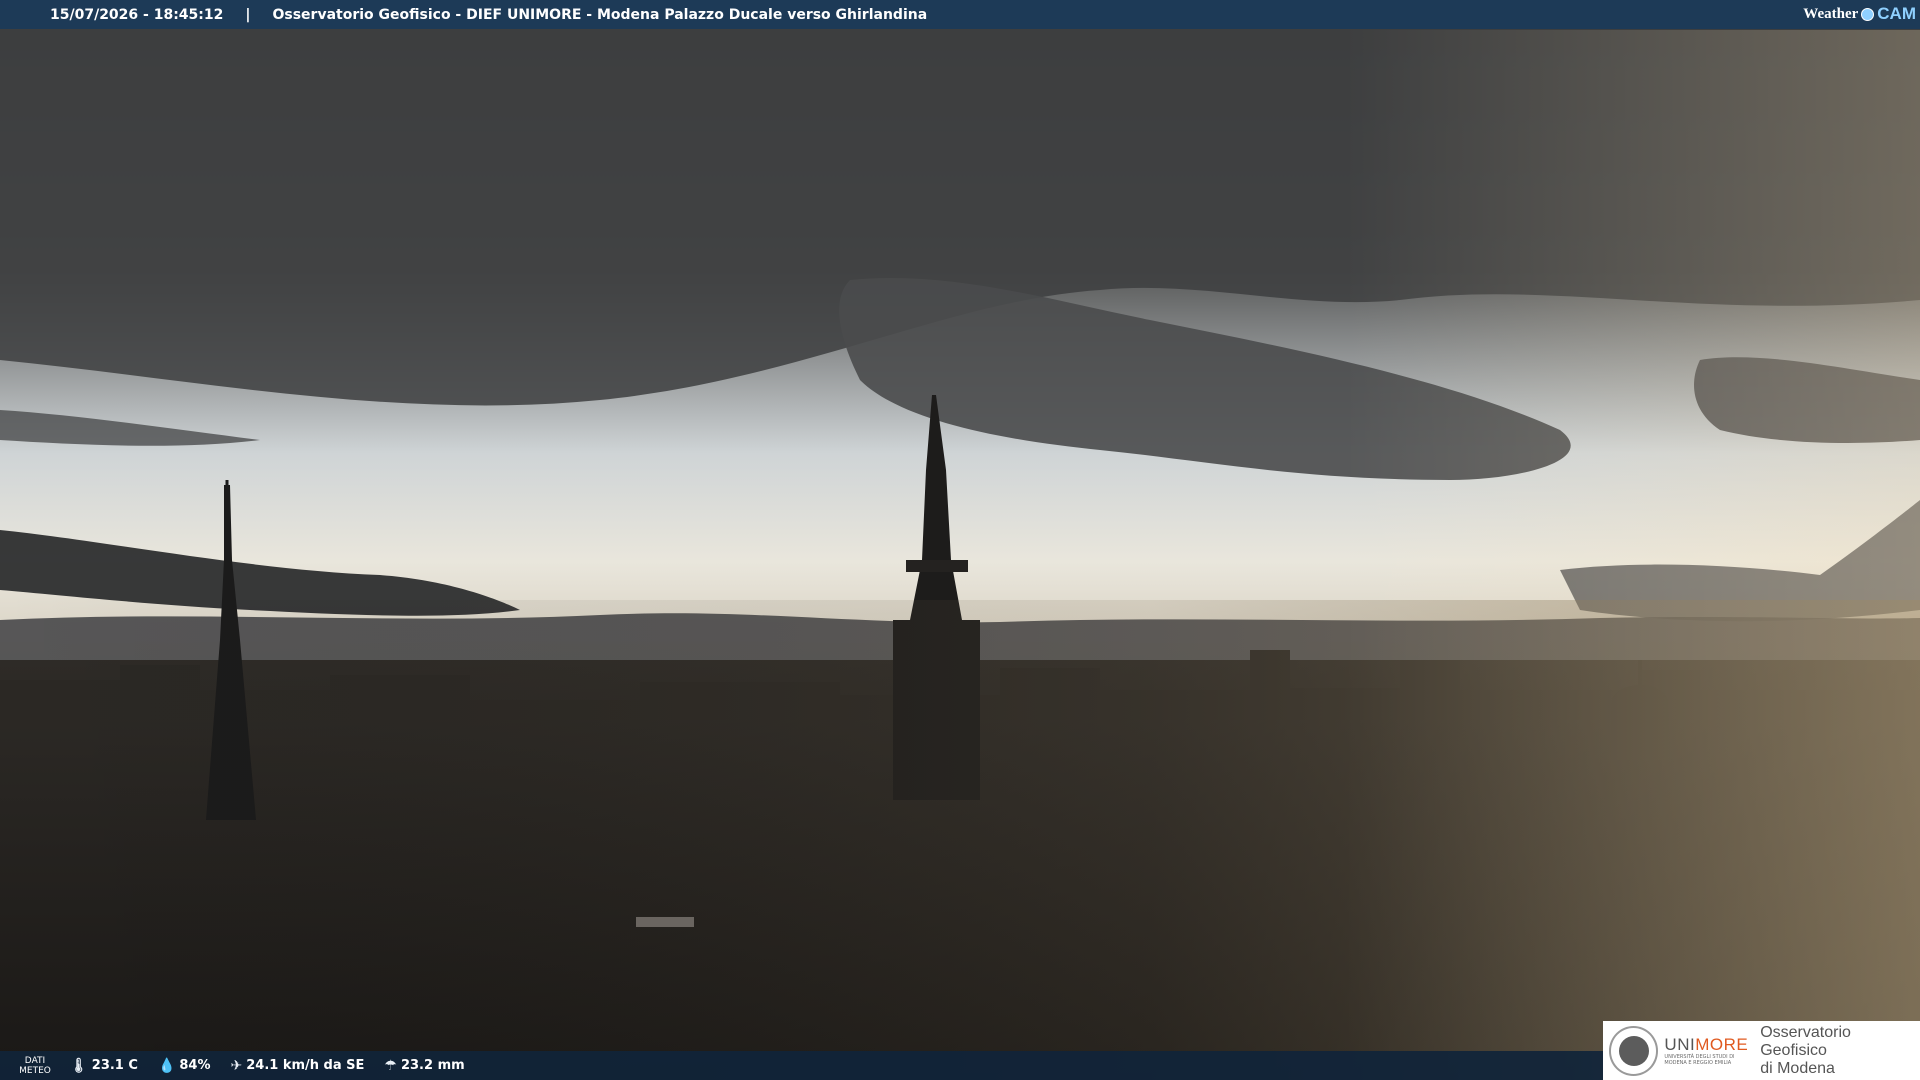 Image resolution: width=1920 pixels, height=1080 pixels. I want to click on humidity-icon: 💧, so click(166, 1065).